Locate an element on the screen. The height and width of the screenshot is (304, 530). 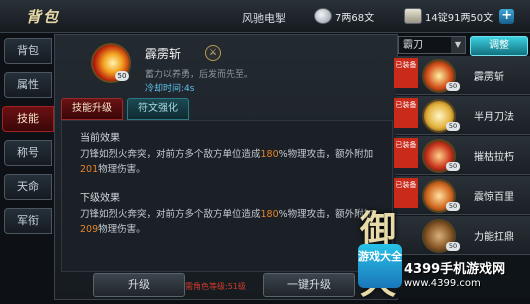
silver-coin-icon is located at coordinates (323, 16).